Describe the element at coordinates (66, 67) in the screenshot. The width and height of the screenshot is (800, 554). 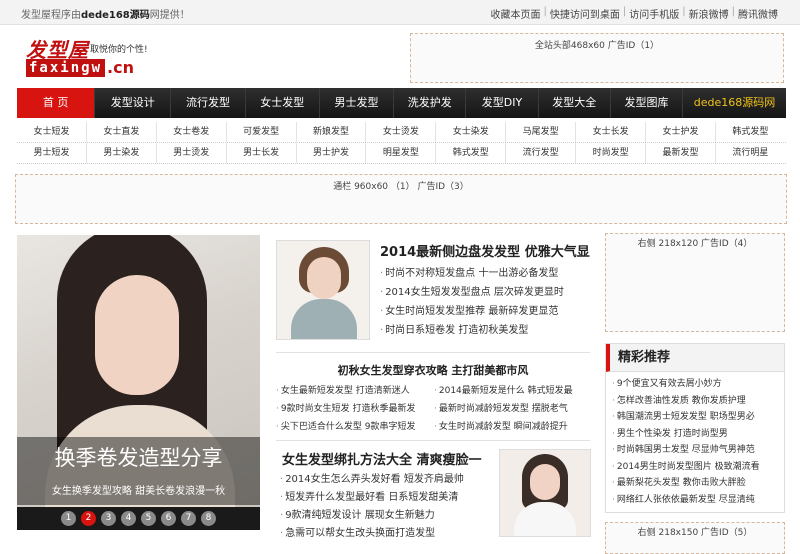
I see `logo-english-name: faxingw` at that location.